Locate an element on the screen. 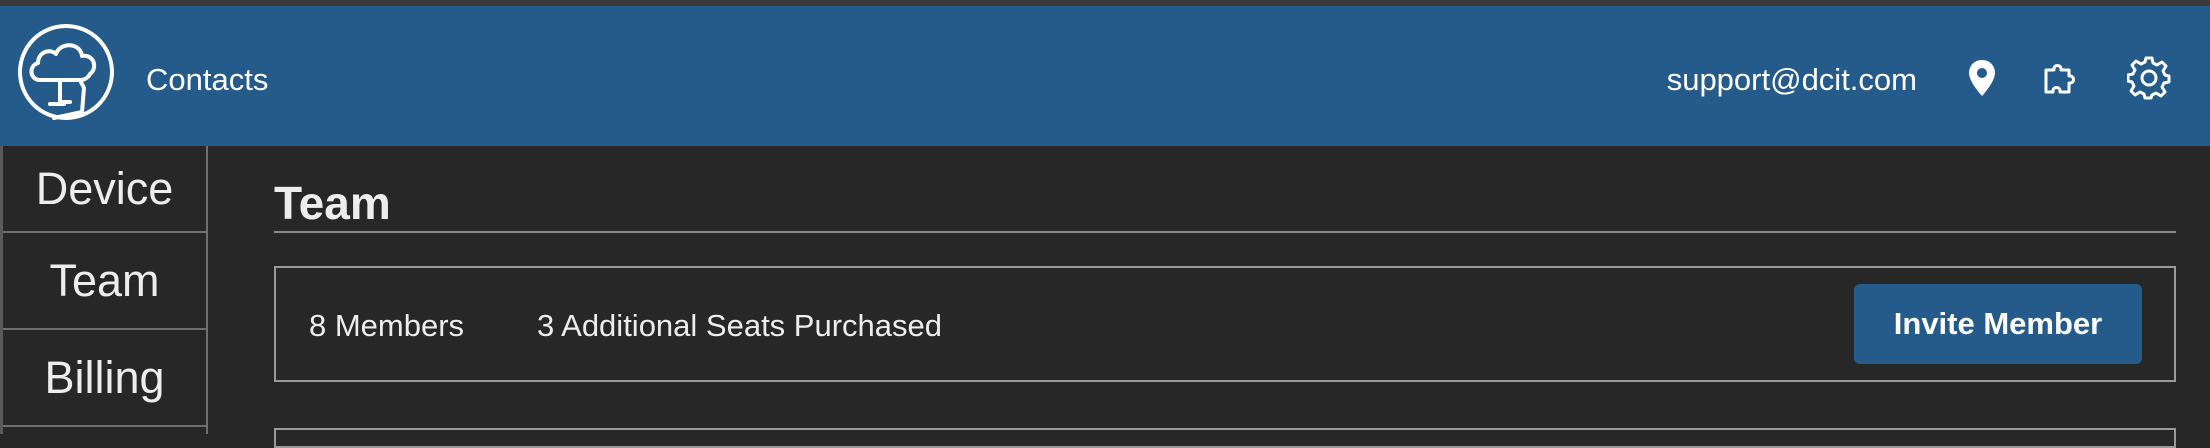 The height and width of the screenshot is (448, 2210). puzzle-icon is located at coordinates (2062, 78).